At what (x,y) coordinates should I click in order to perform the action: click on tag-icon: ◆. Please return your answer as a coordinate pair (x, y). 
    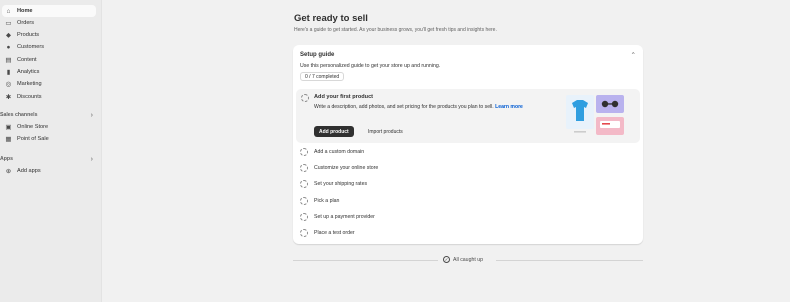
    Looking at the image, I should click on (8, 35).